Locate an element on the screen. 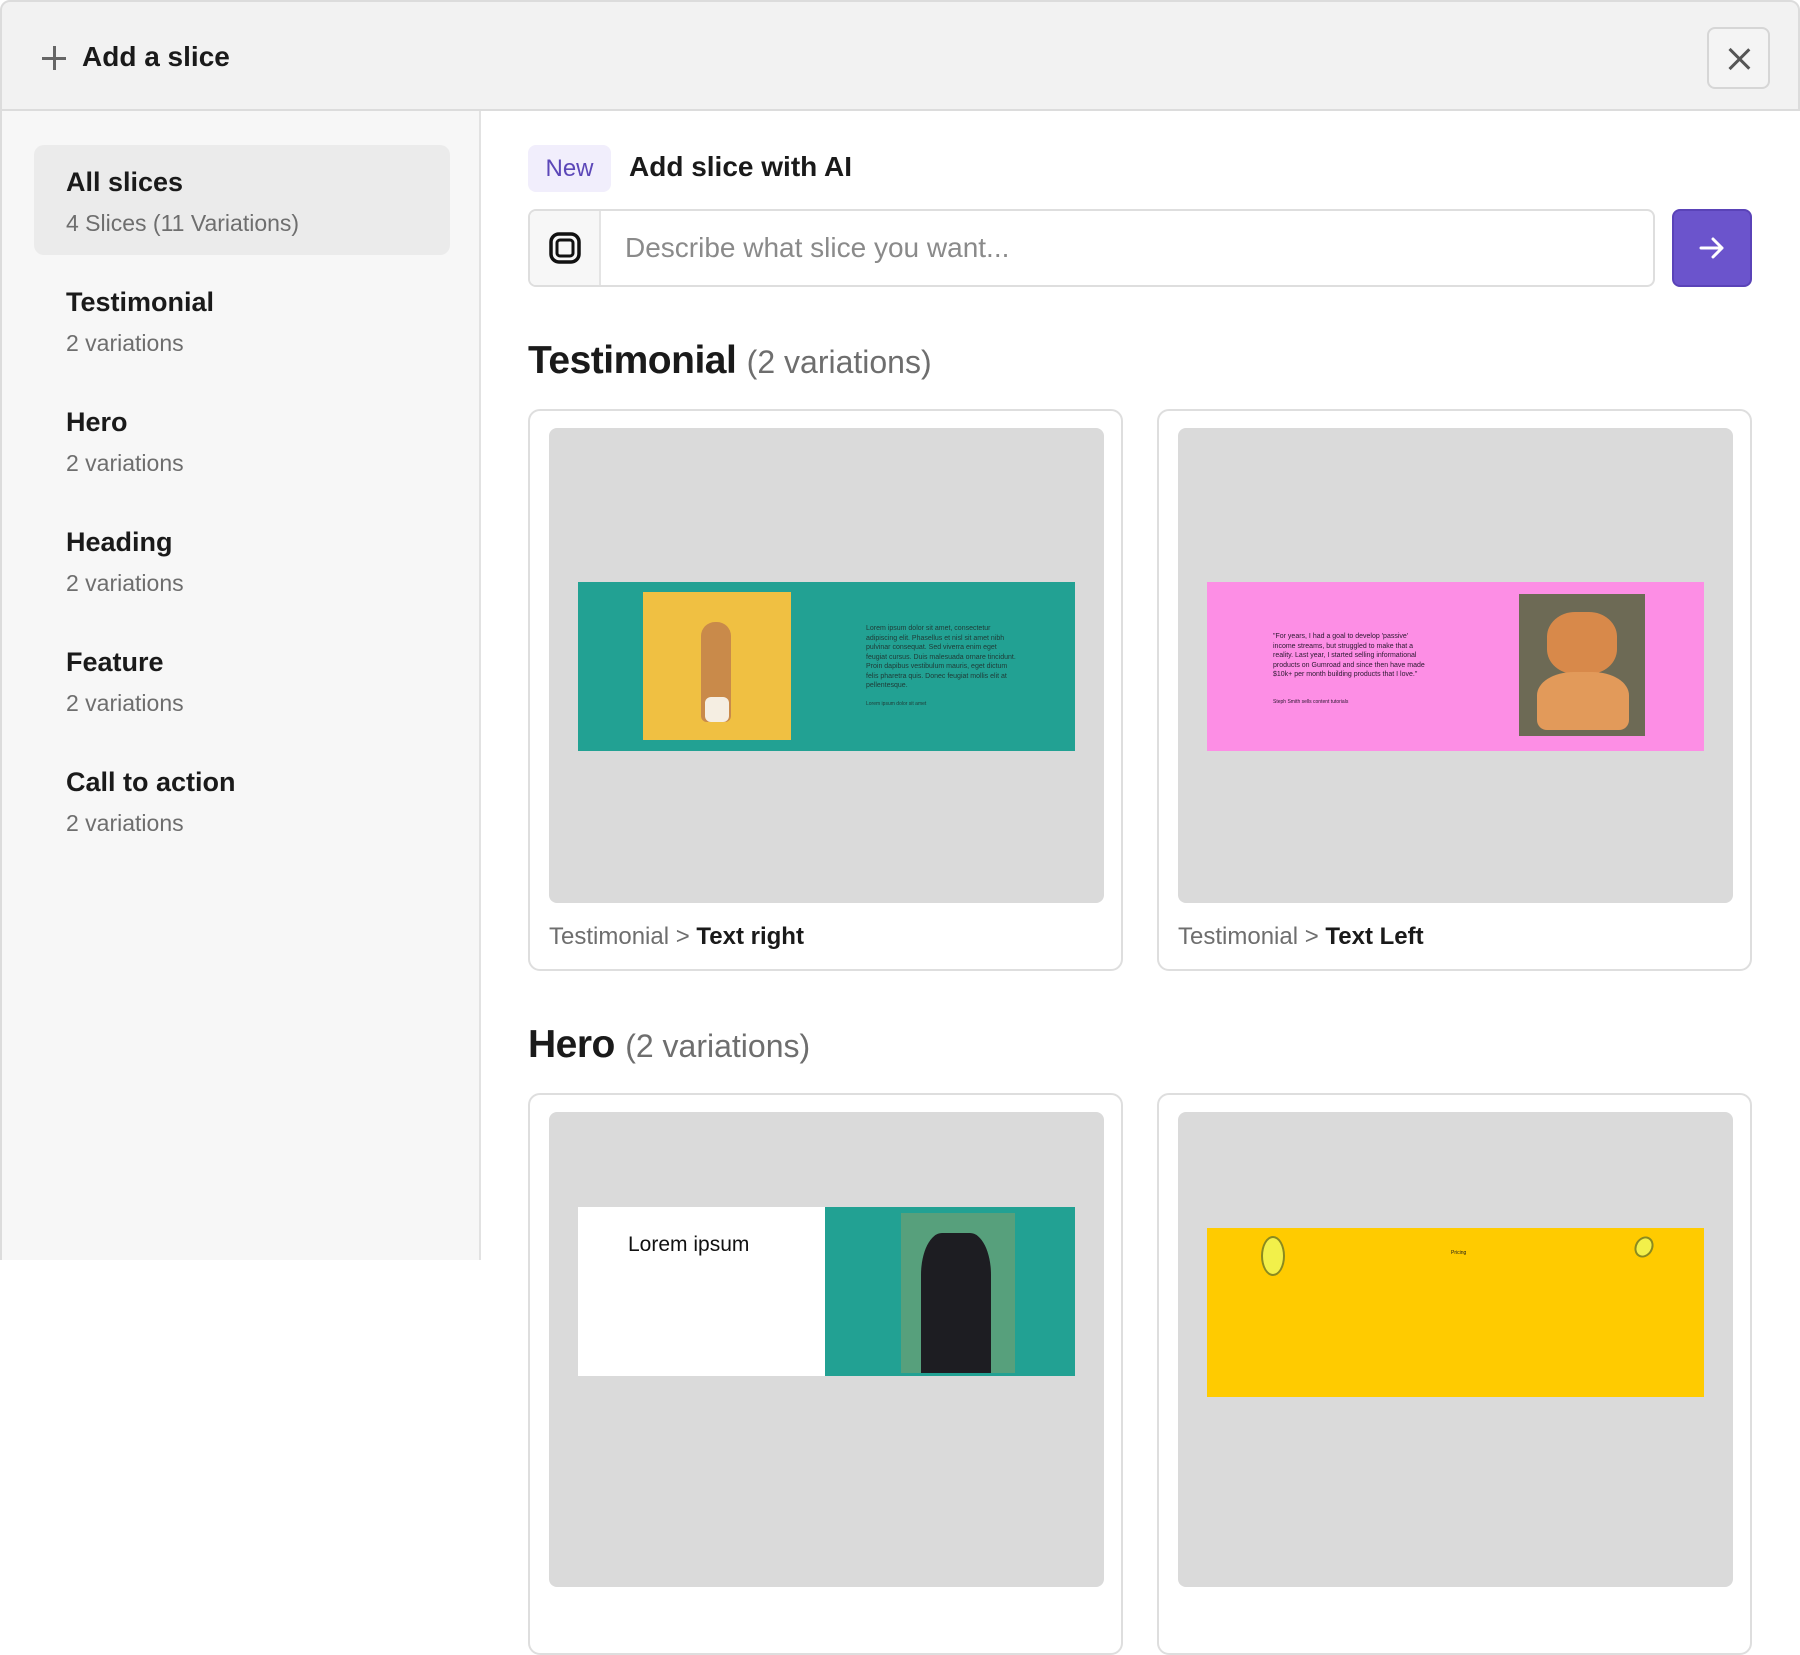 The image size is (1800, 1655). caption-variation: Text Left is located at coordinates (1374, 936).